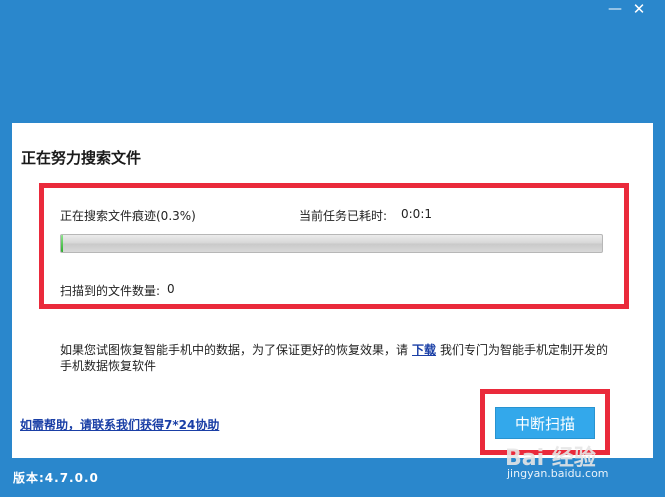  What do you see at coordinates (81, 158) in the screenshot?
I see `page-title: 正在努力搜索文件` at bounding box center [81, 158].